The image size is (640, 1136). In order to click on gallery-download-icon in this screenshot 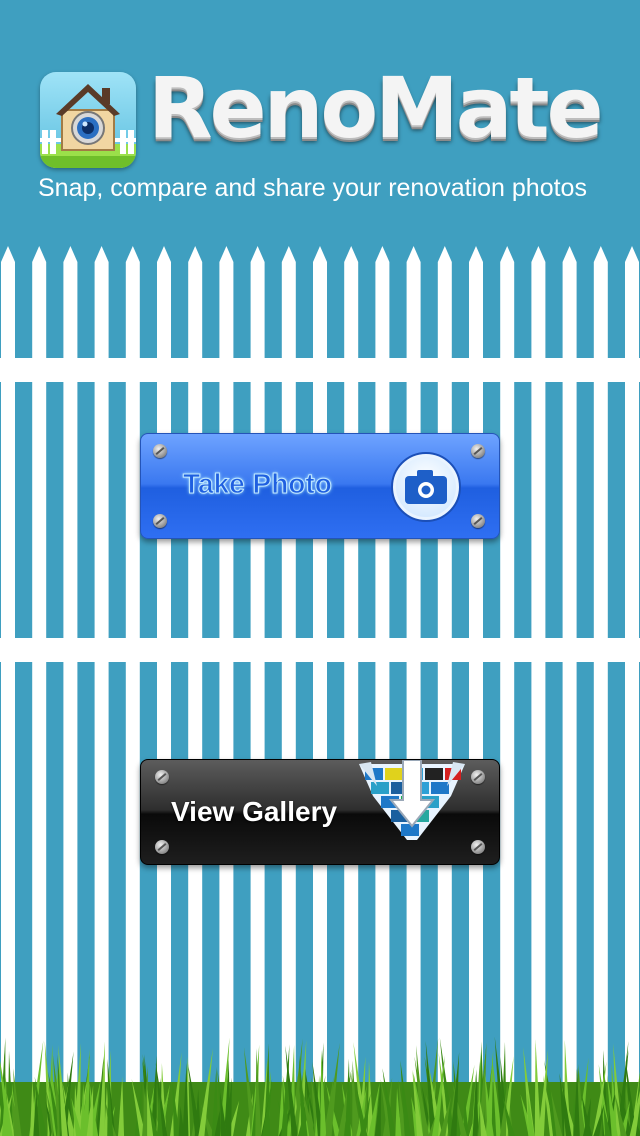, I will do `click(412, 802)`.